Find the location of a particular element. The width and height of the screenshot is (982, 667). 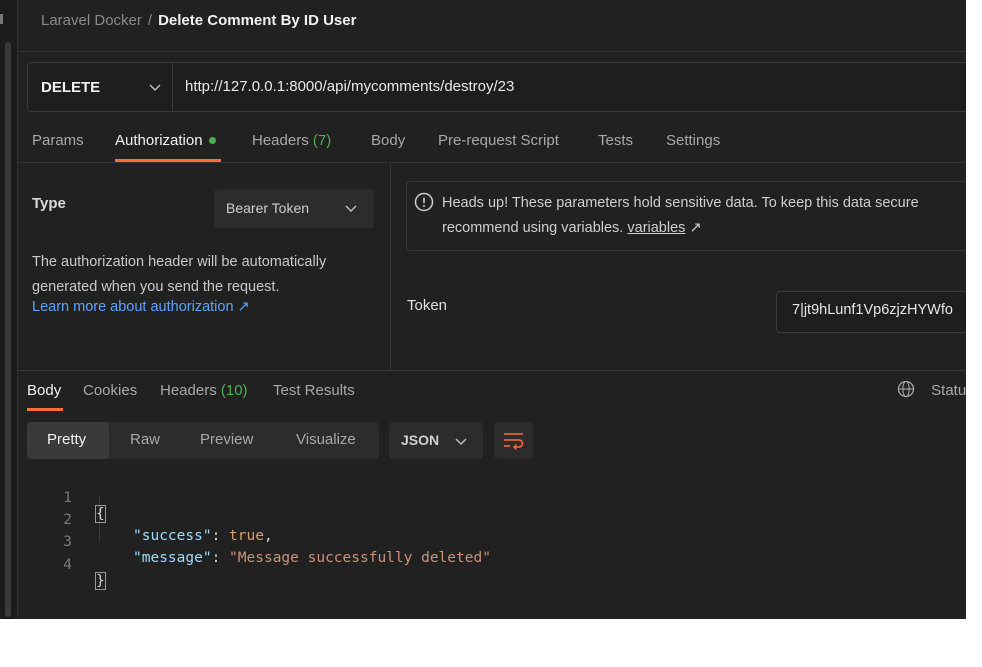

request-title: Delete Comment By ID User is located at coordinates (257, 20).